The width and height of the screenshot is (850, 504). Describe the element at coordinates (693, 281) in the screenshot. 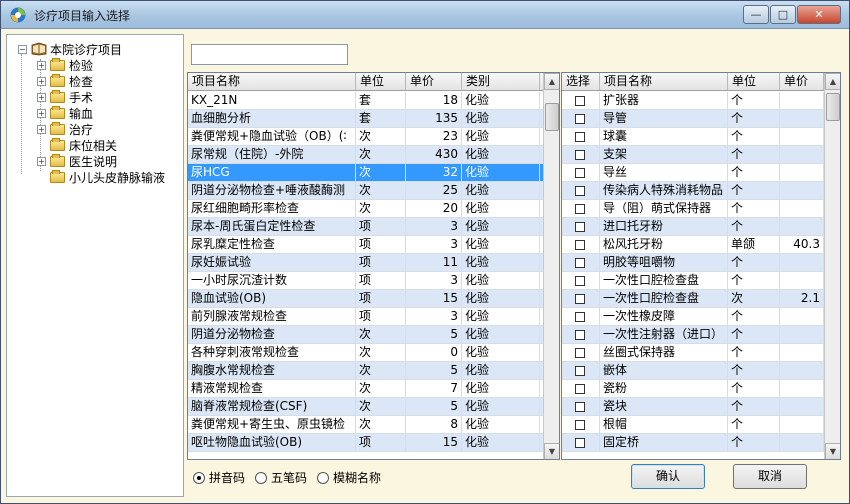

I see `table-row: 一次性口腔检查盘个` at that location.